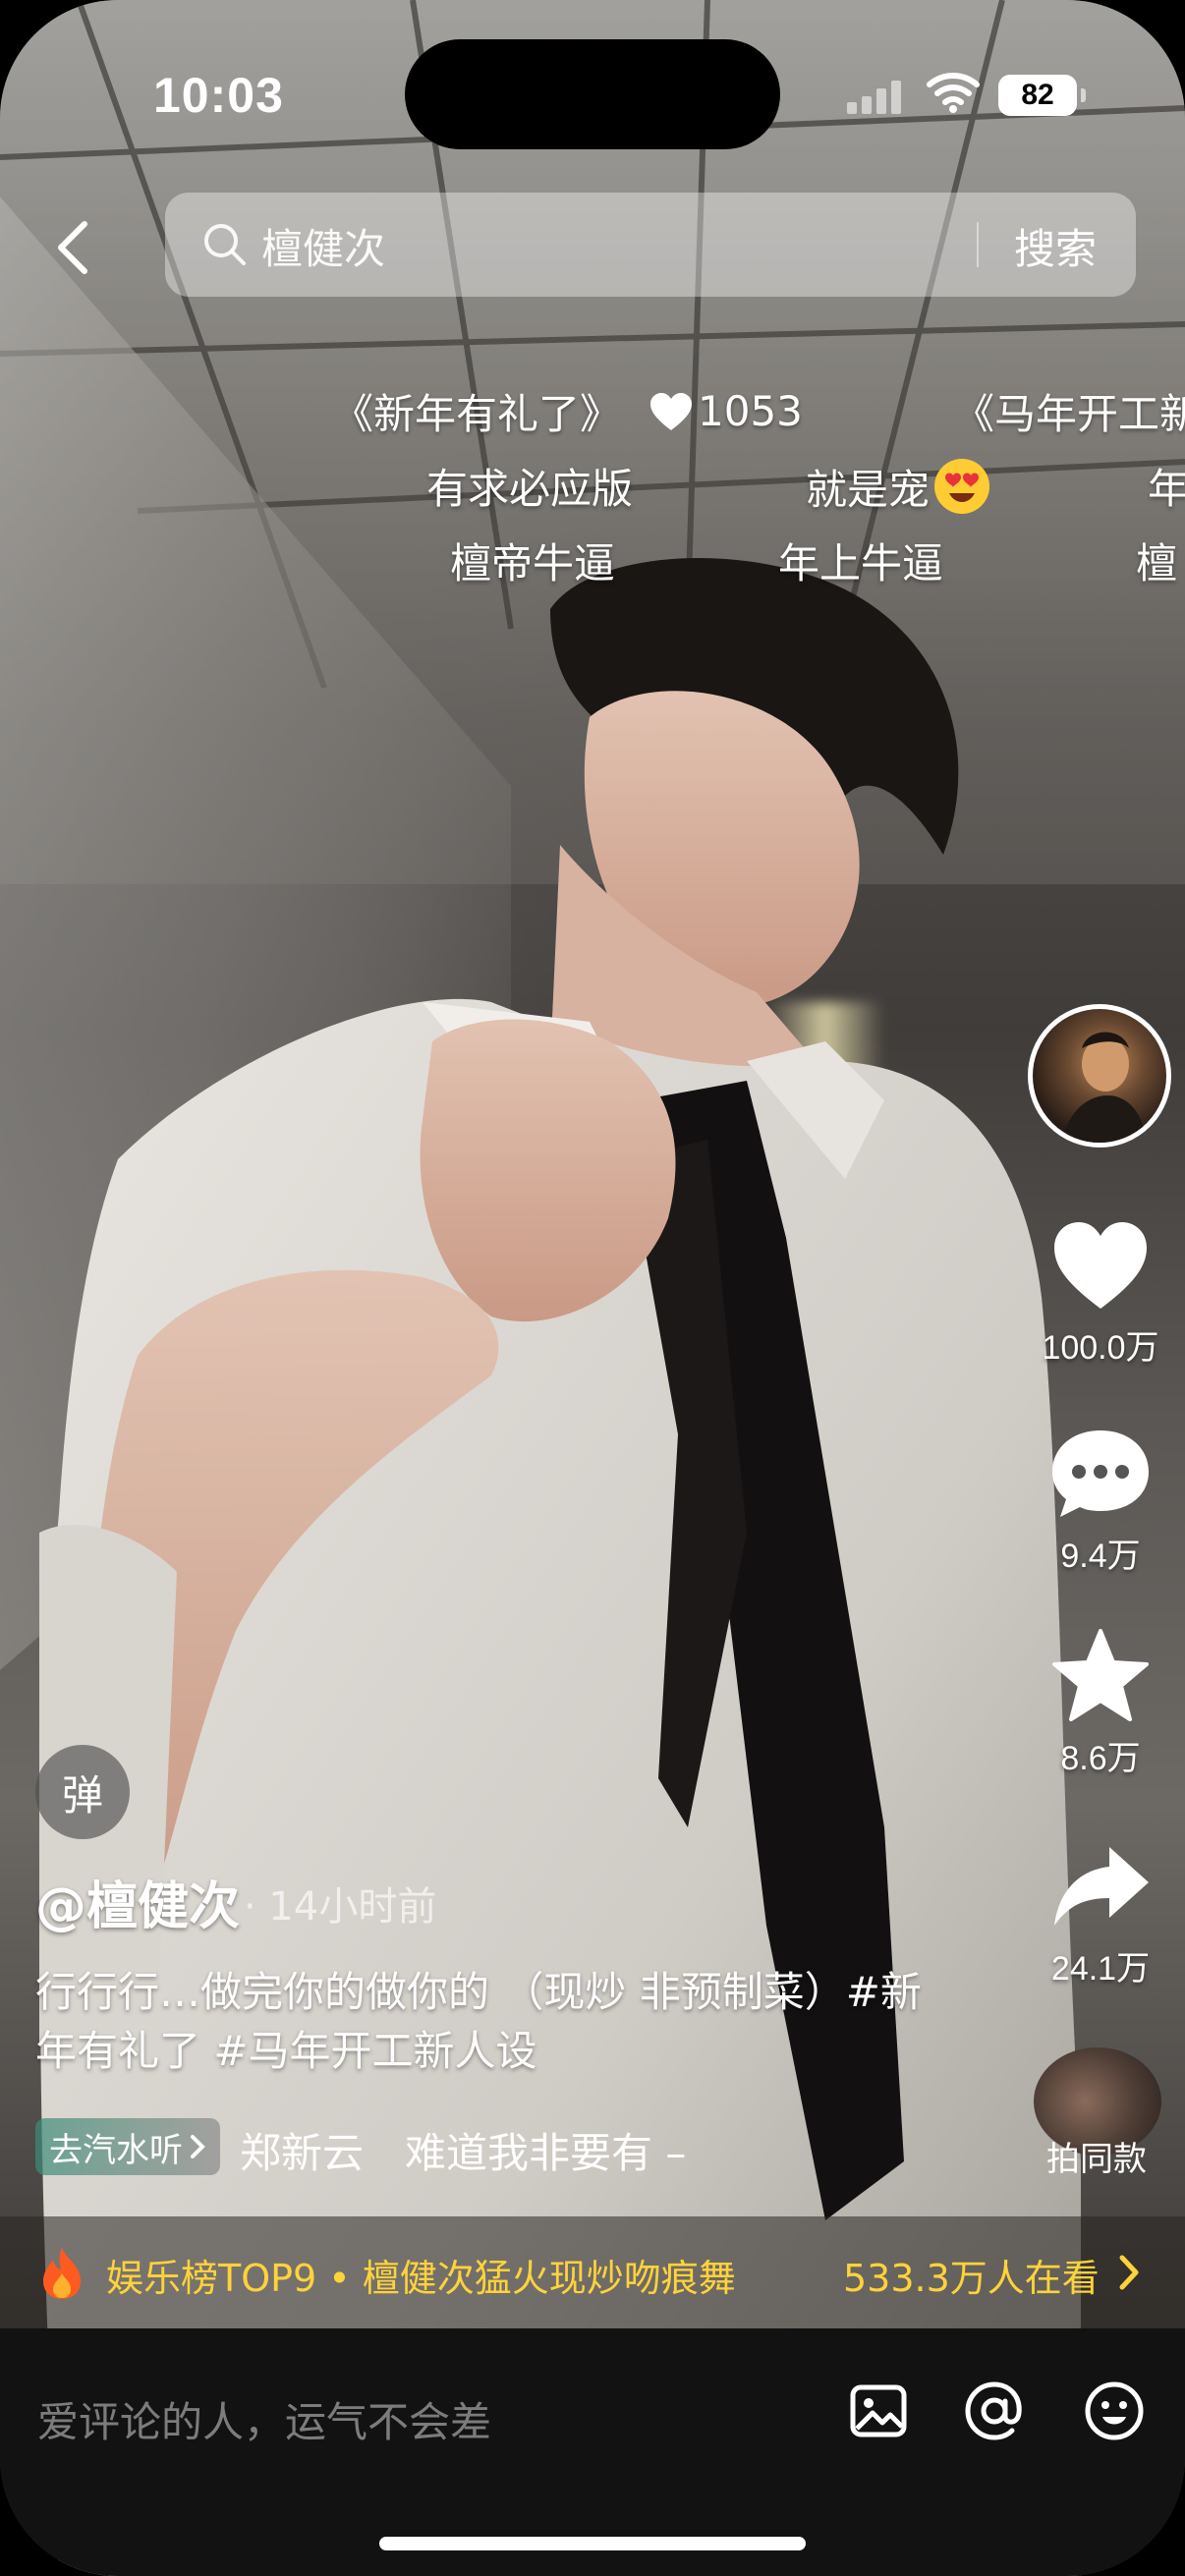  I want to click on comment-input: 爱评论的人，运气不会差, so click(264, 2419).